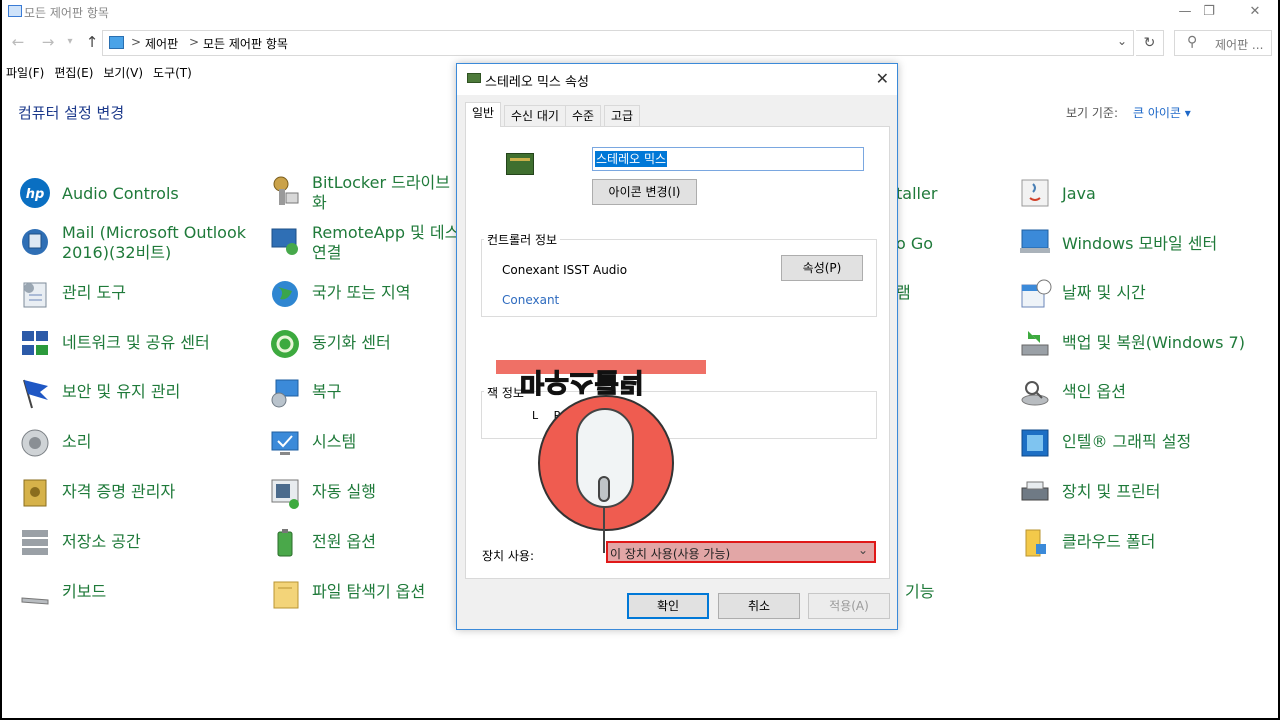  Describe the element at coordinates (640, 13) in the screenshot. I see `title-bar: 모든 제어판 항목 — ❐ ✕` at that location.